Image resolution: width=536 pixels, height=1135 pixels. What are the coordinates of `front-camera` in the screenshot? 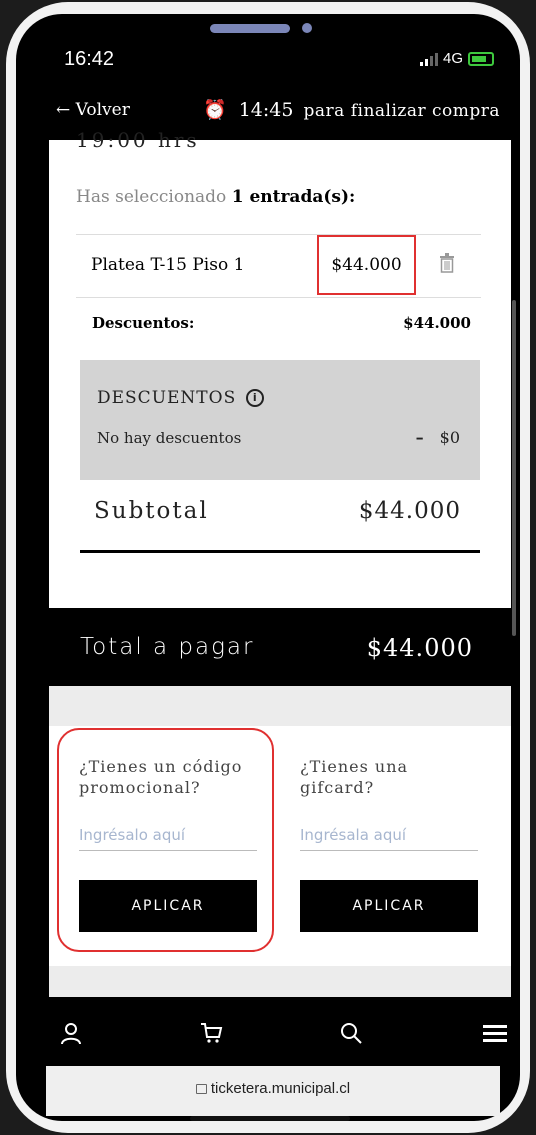 It's located at (307, 28).